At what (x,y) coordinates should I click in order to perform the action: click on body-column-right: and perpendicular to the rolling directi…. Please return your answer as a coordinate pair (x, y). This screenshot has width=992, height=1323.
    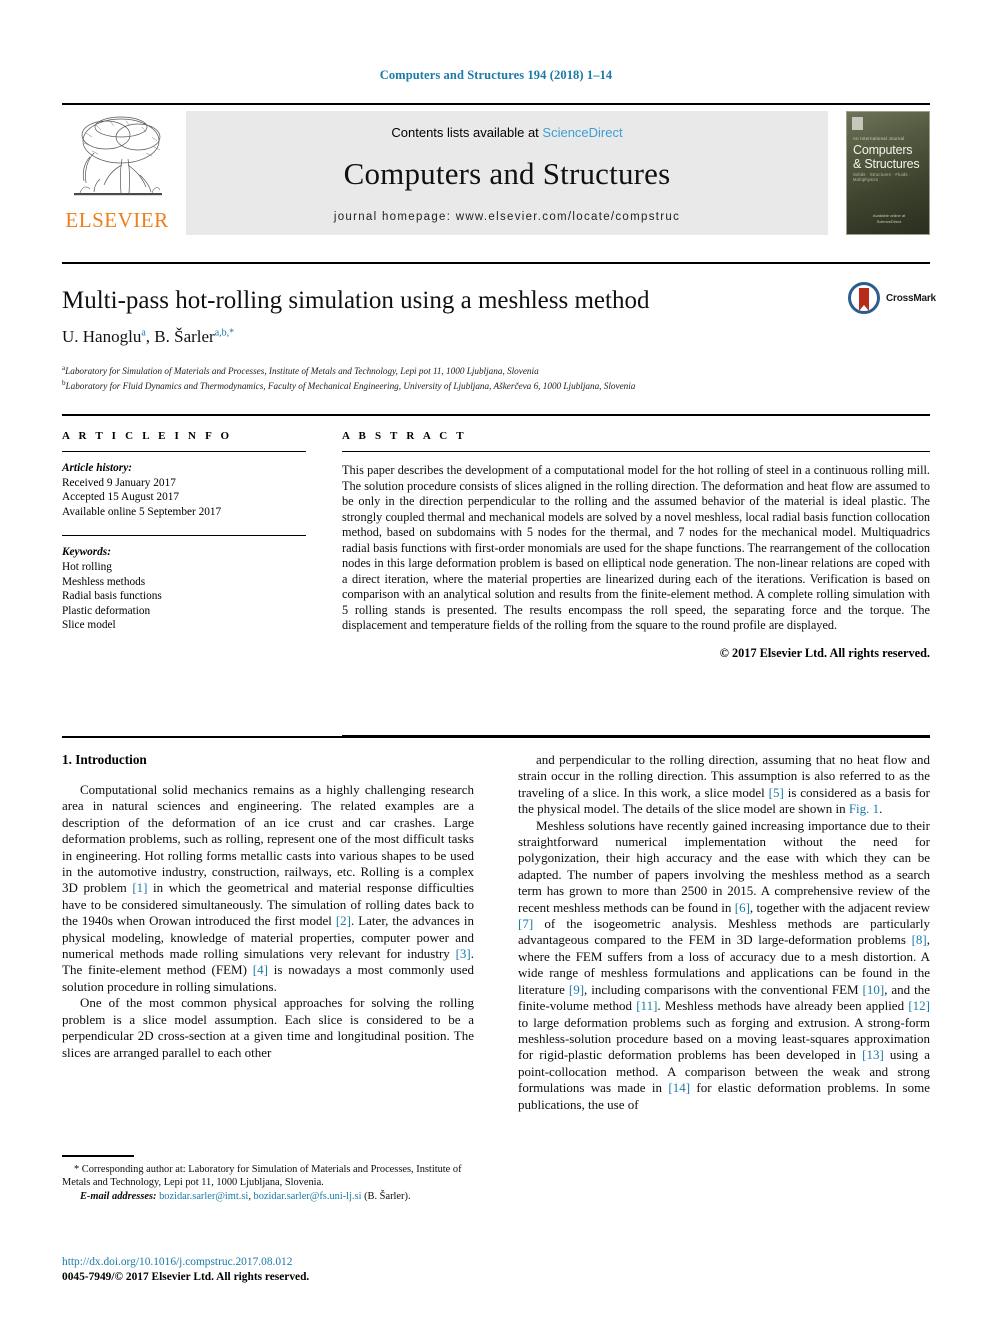
    Looking at the image, I should click on (724, 932).